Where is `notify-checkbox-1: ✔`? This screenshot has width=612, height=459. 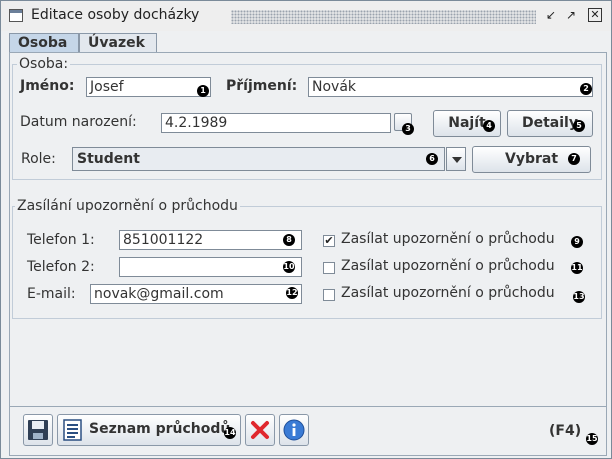 notify-checkbox-1: ✔ is located at coordinates (329, 241).